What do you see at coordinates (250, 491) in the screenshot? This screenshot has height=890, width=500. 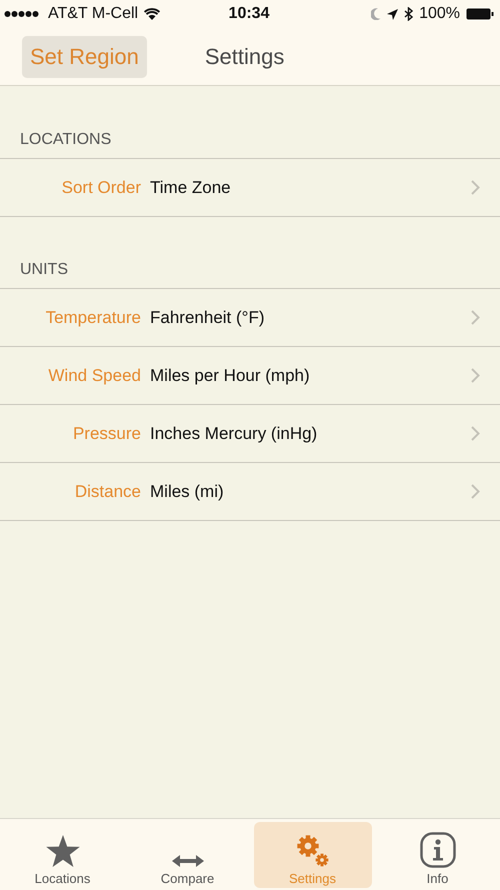 I see `settings-row: Distance Miles (mi)` at bounding box center [250, 491].